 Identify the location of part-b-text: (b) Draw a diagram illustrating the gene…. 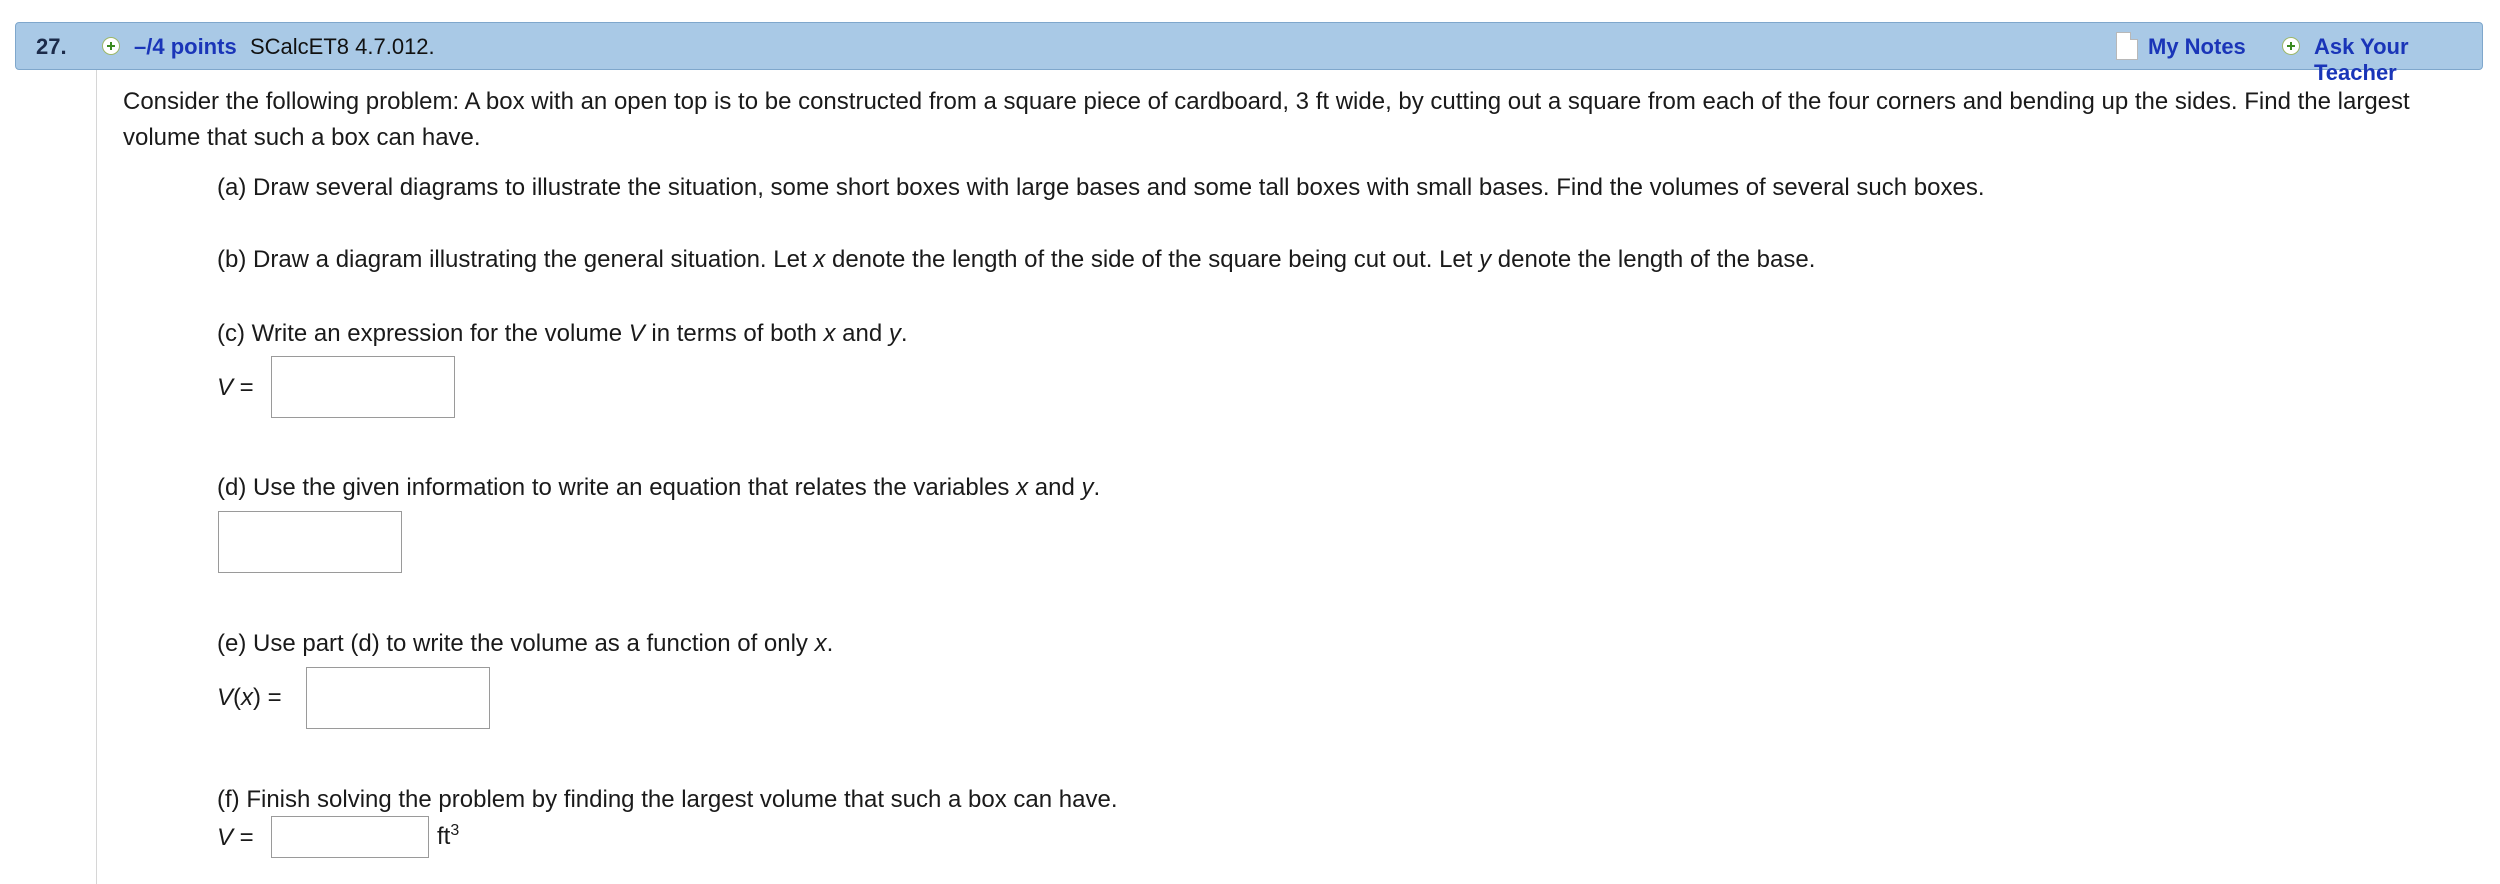
(1016, 259).